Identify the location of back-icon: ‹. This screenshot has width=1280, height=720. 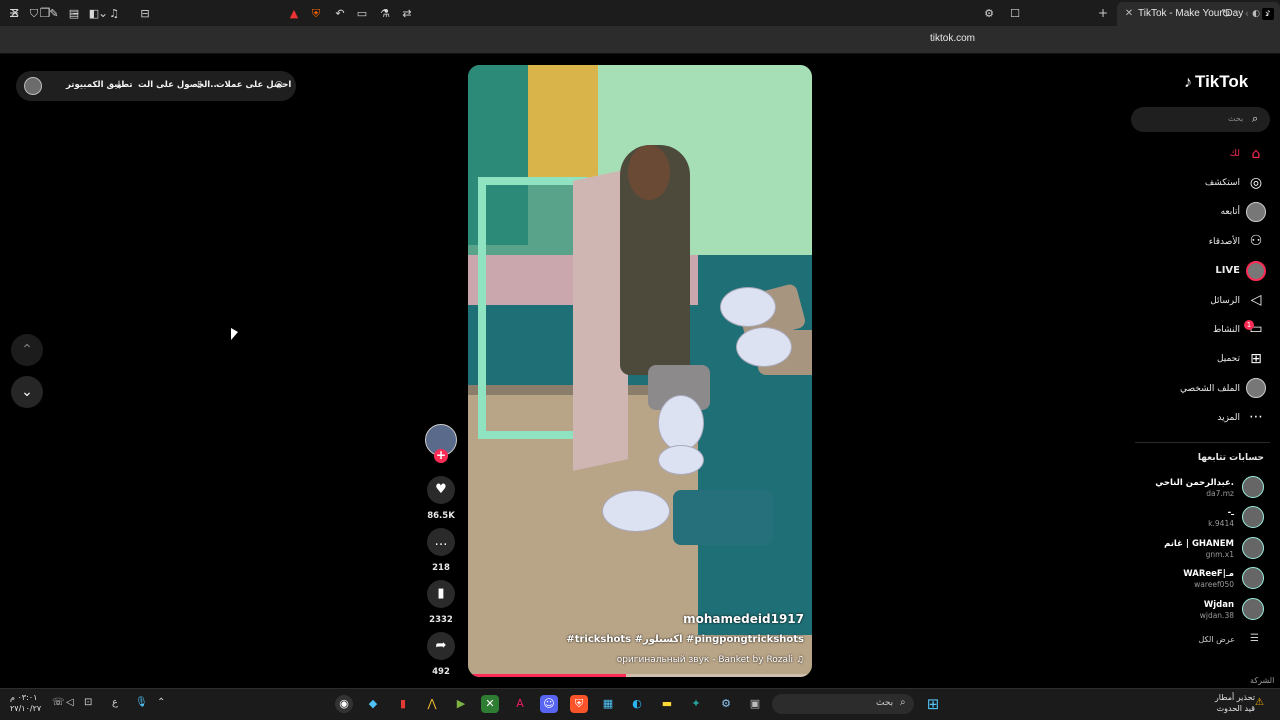
(1247, 14).